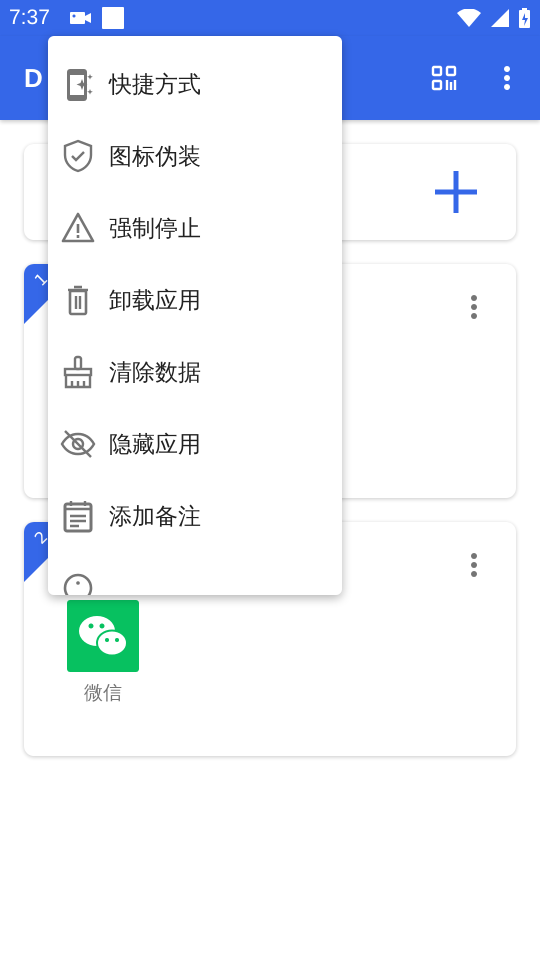 The height and width of the screenshot is (960, 540). I want to click on signal-icon, so click(500, 18).